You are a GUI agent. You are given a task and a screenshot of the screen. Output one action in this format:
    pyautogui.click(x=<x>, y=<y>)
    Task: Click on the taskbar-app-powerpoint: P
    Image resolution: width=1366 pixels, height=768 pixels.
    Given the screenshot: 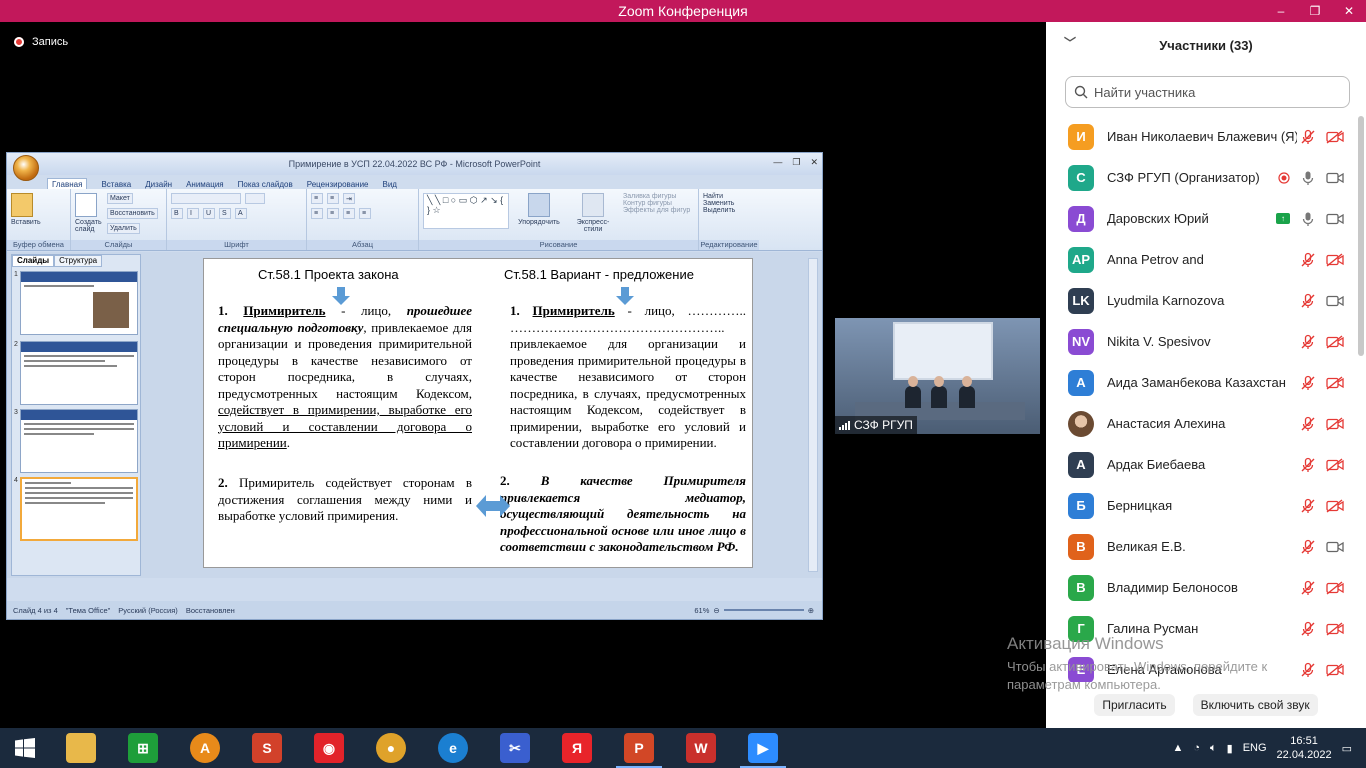 What is the action you would take?
    pyautogui.click(x=639, y=748)
    